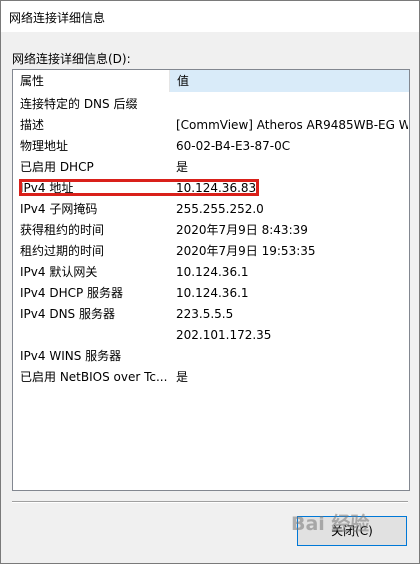  What do you see at coordinates (211, 377) in the screenshot?
I see `table-row: 已启用 NetBIOS over Tc... 是` at bounding box center [211, 377].